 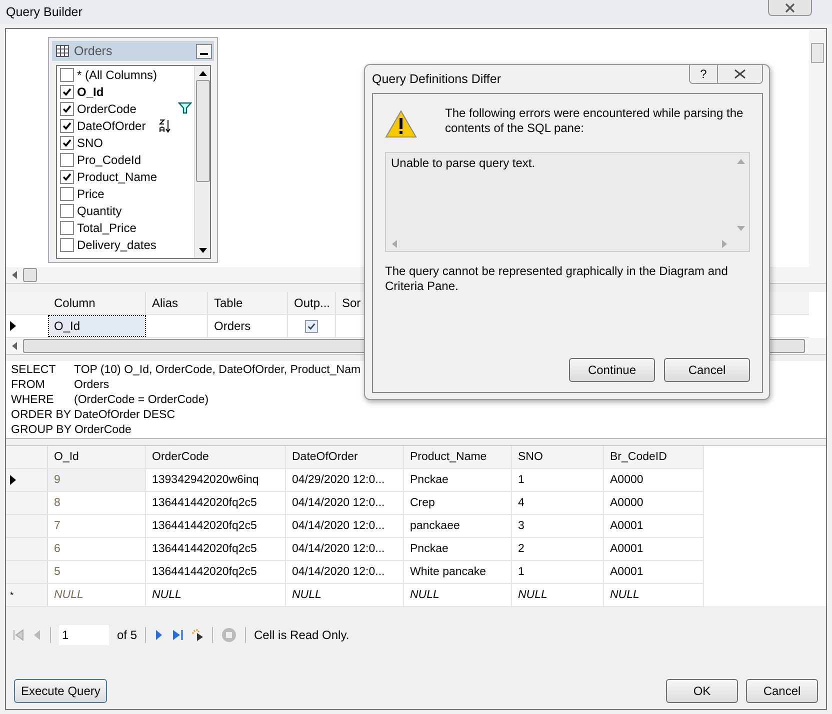 What do you see at coordinates (93, 415) in the screenshot?
I see `sql-text: ORDER BY DateOfOrder DESC` at bounding box center [93, 415].